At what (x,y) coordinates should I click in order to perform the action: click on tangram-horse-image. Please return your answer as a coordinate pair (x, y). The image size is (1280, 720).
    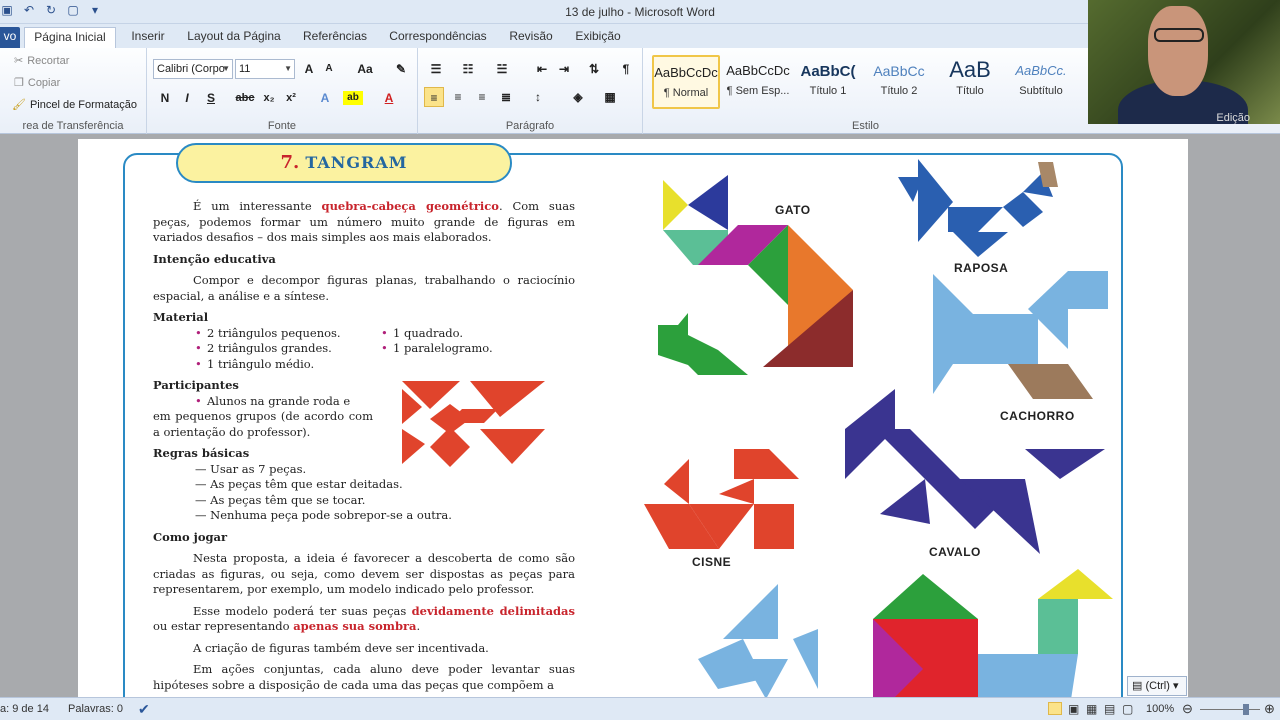
    Looking at the image, I should click on (975, 471).